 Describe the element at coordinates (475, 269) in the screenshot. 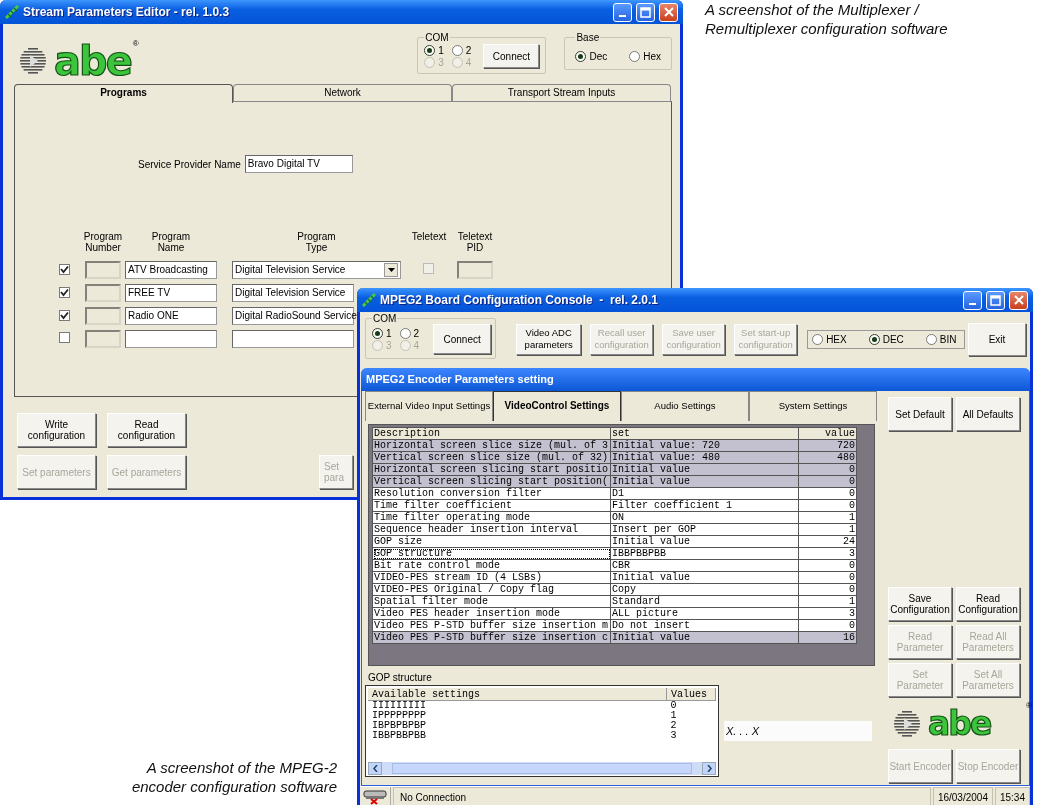

I see `pid-field` at that location.